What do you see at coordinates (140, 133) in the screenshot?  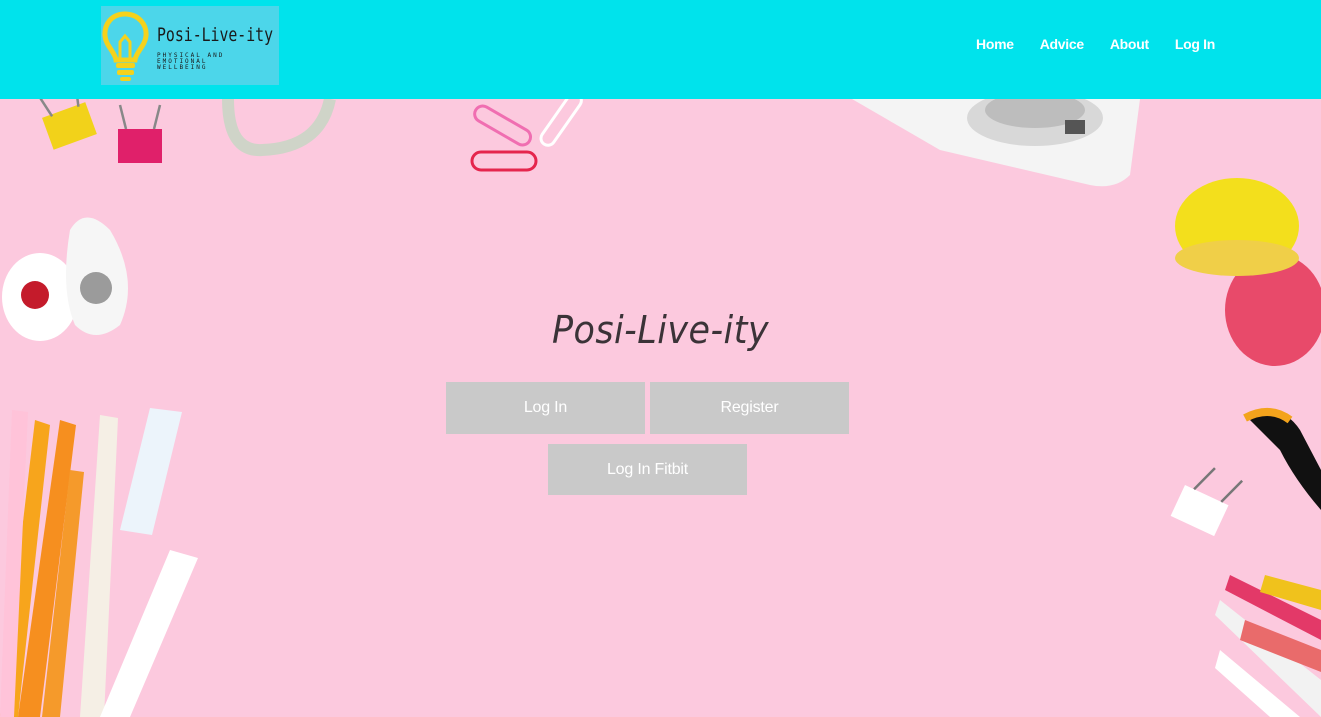 I see `binder-clip-pink` at bounding box center [140, 133].